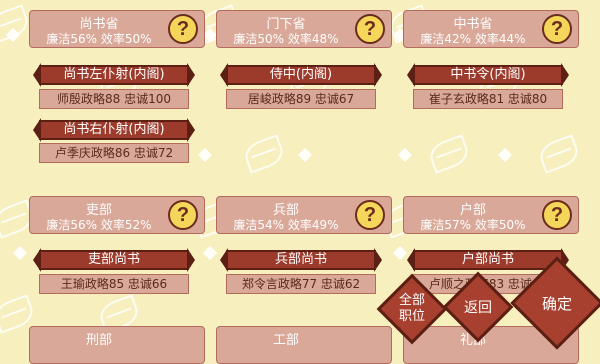 The height and width of the screenshot is (364, 600). What do you see at coordinates (473, 39) in the screenshot?
I see `dept-stats: 廉洁42% 效率44%` at bounding box center [473, 39].